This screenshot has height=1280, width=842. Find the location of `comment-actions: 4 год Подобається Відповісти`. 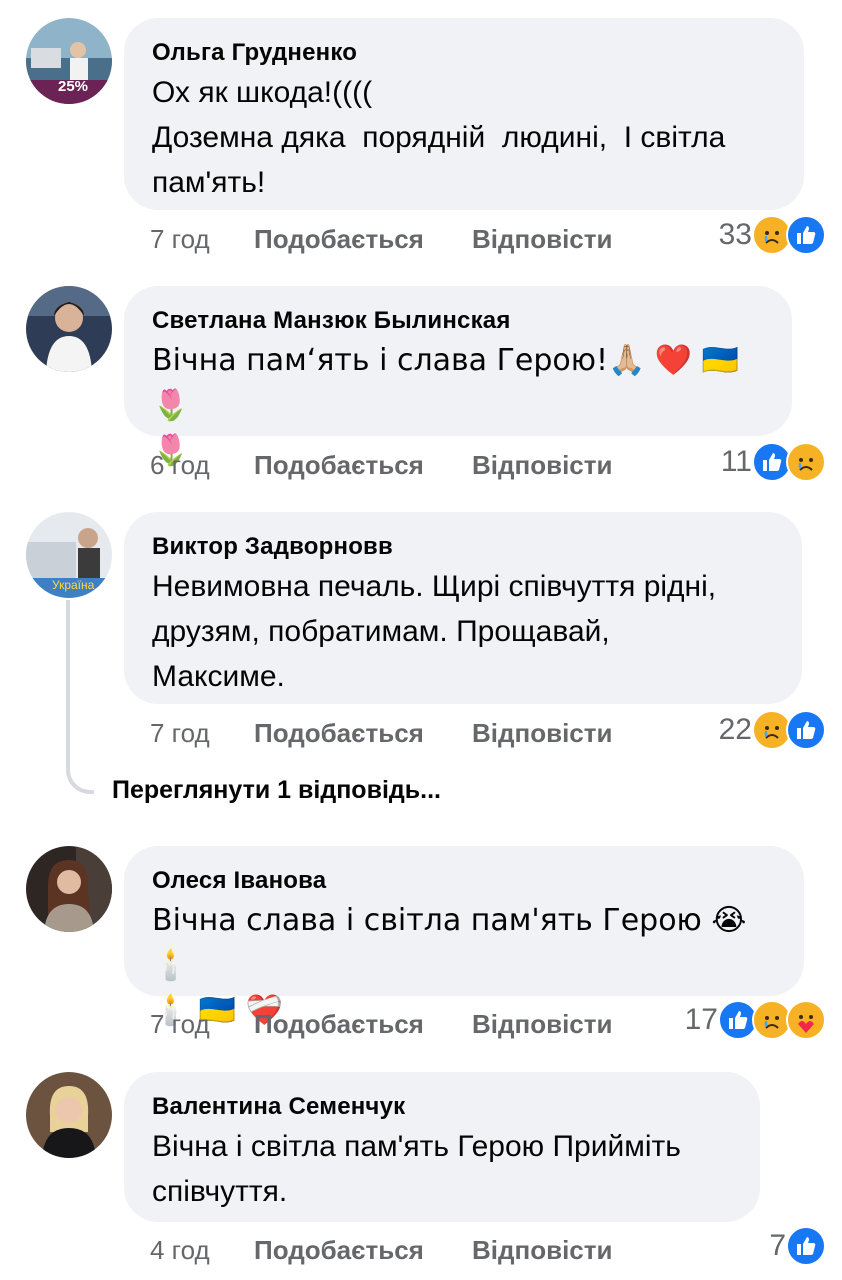

comment-actions: 4 год Подобається Відповісти is located at coordinates (381, 1250).